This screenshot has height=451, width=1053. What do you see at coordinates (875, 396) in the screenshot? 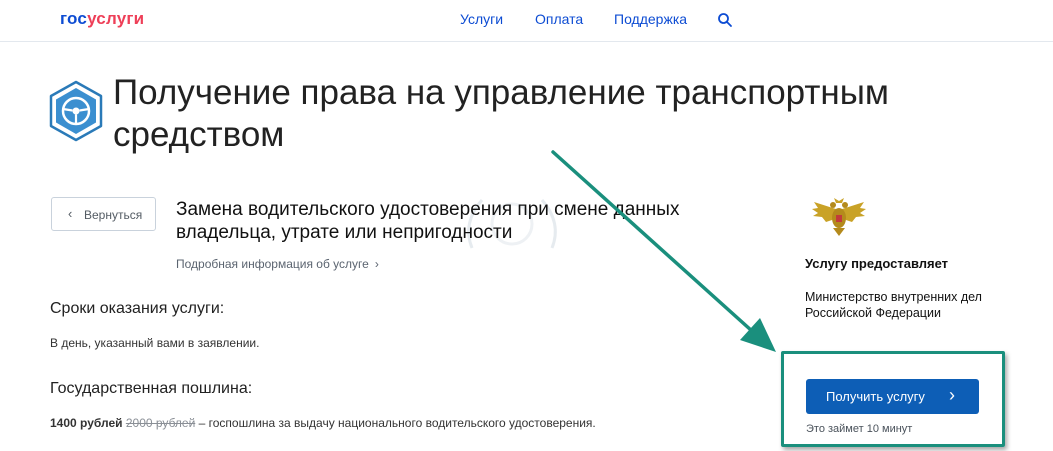
I see `get-service-button-label: Получить услугу` at bounding box center [875, 396].